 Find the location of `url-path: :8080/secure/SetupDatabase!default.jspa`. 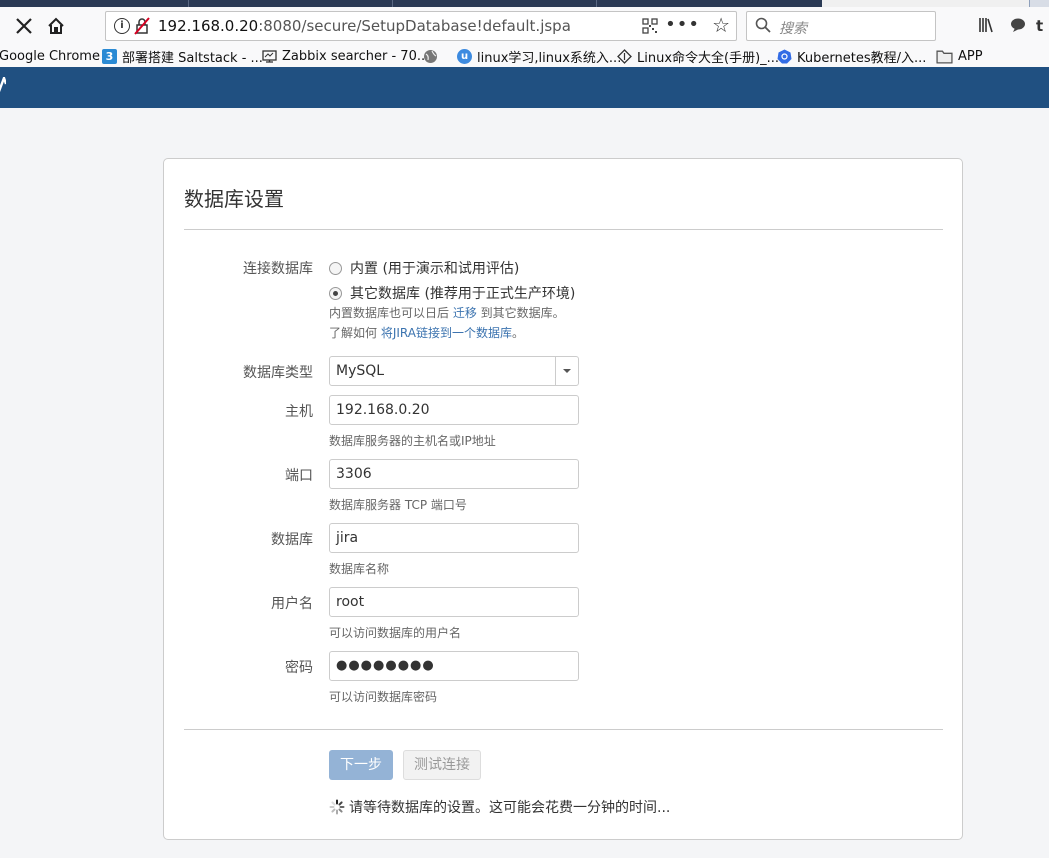

url-path: :8080/secure/SetupDatabase!default.jspa is located at coordinates (414, 26).